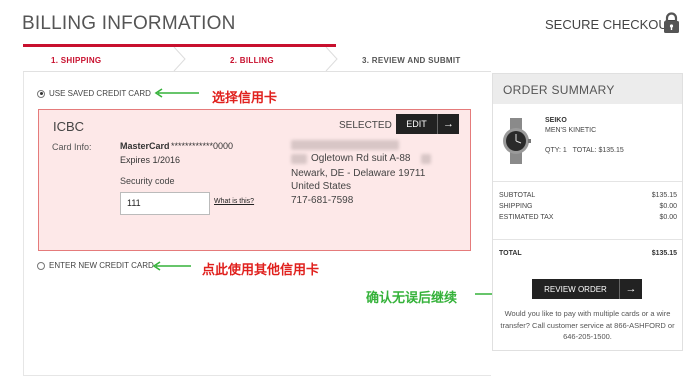 Image resolution: width=700 pixels, height=391 pixels. What do you see at coordinates (234, 201) in the screenshot?
I see `what-is-this-link: What is this?` at bounding box center [234, 201].